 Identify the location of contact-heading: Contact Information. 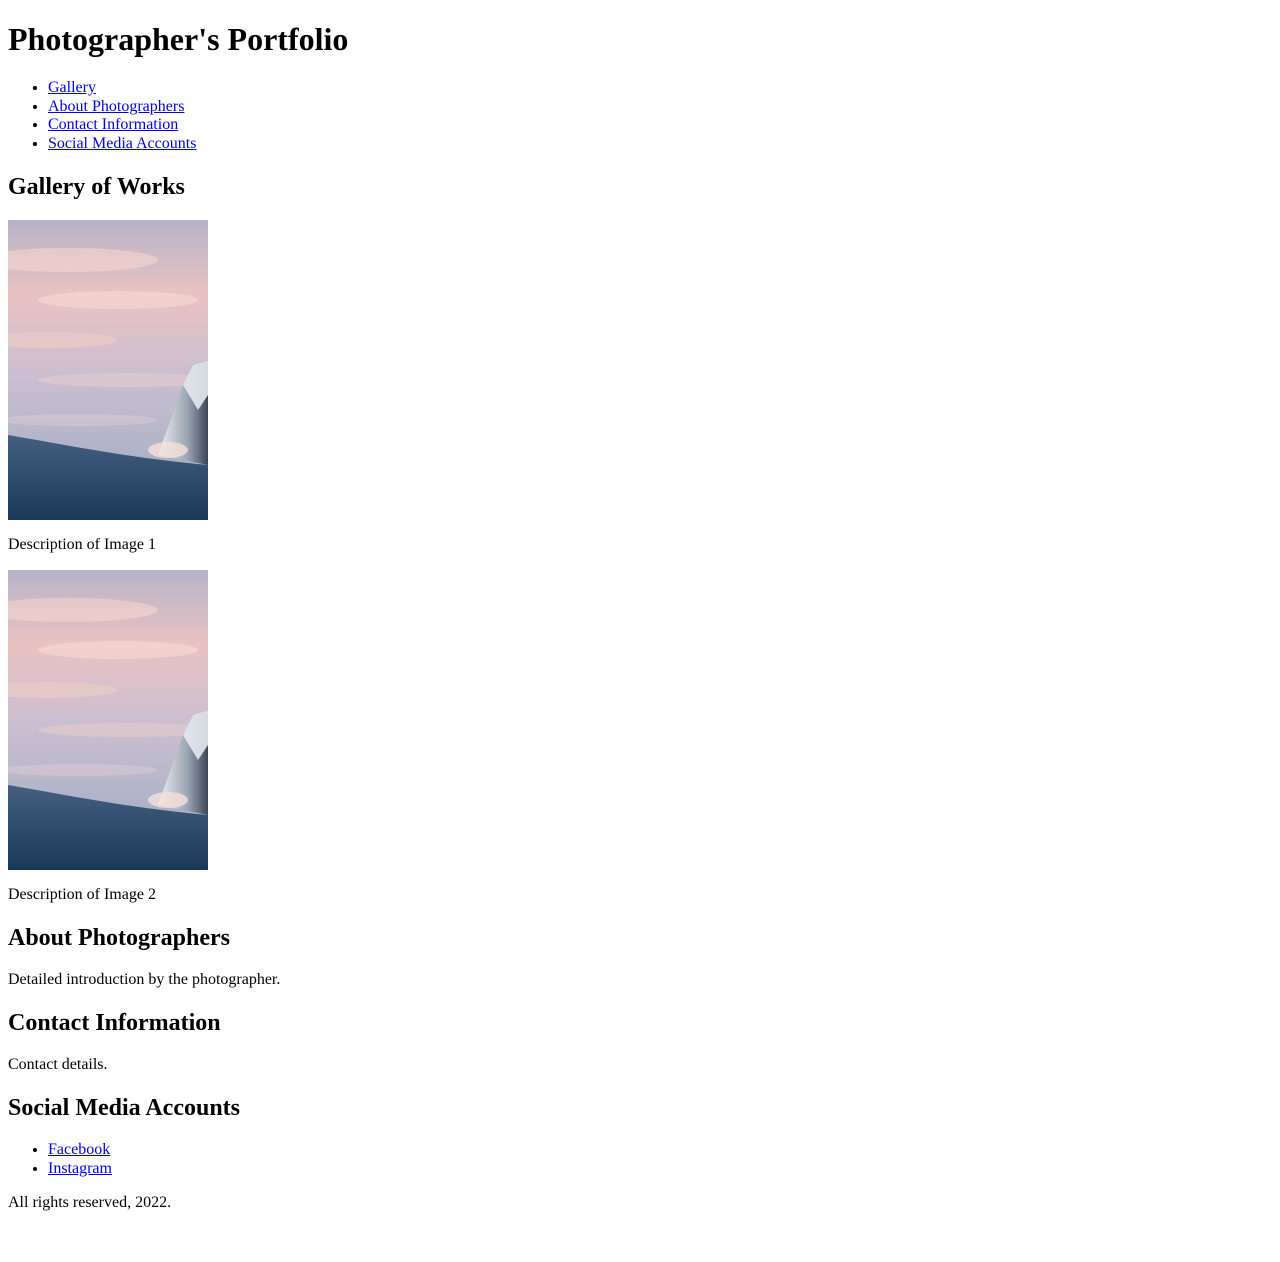
(114, 1023).